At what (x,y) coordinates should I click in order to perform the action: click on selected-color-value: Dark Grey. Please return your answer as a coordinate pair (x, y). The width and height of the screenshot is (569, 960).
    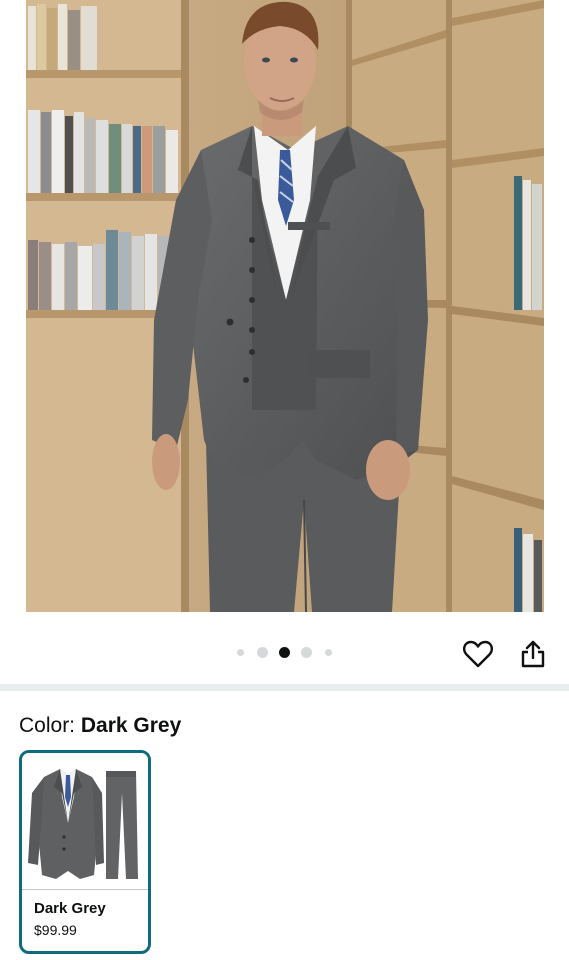
    Looking at the image, I should click on (131, 725).